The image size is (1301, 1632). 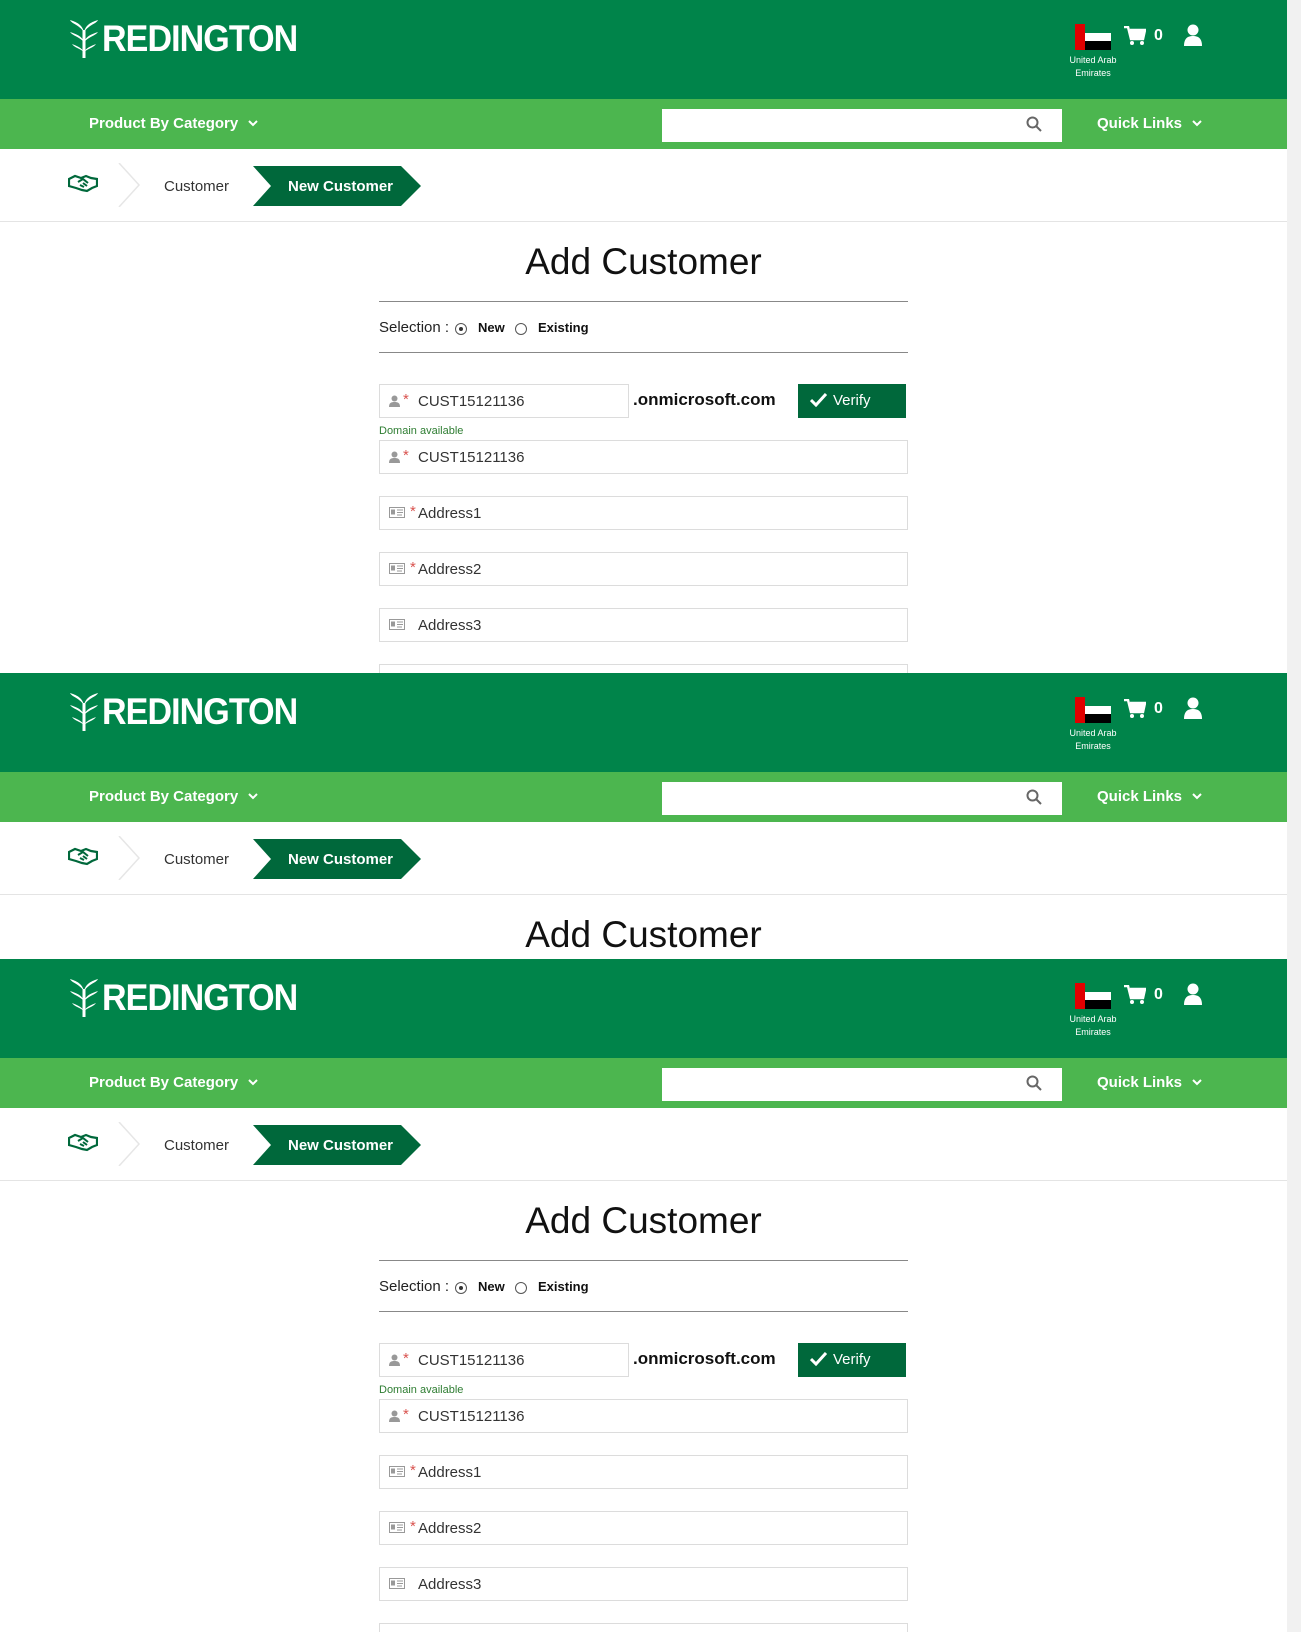 What do you see at coordinates (200, 997) in the screenshot?
I see `logo-text: REDINGTON` at bounding box center [200, 997].